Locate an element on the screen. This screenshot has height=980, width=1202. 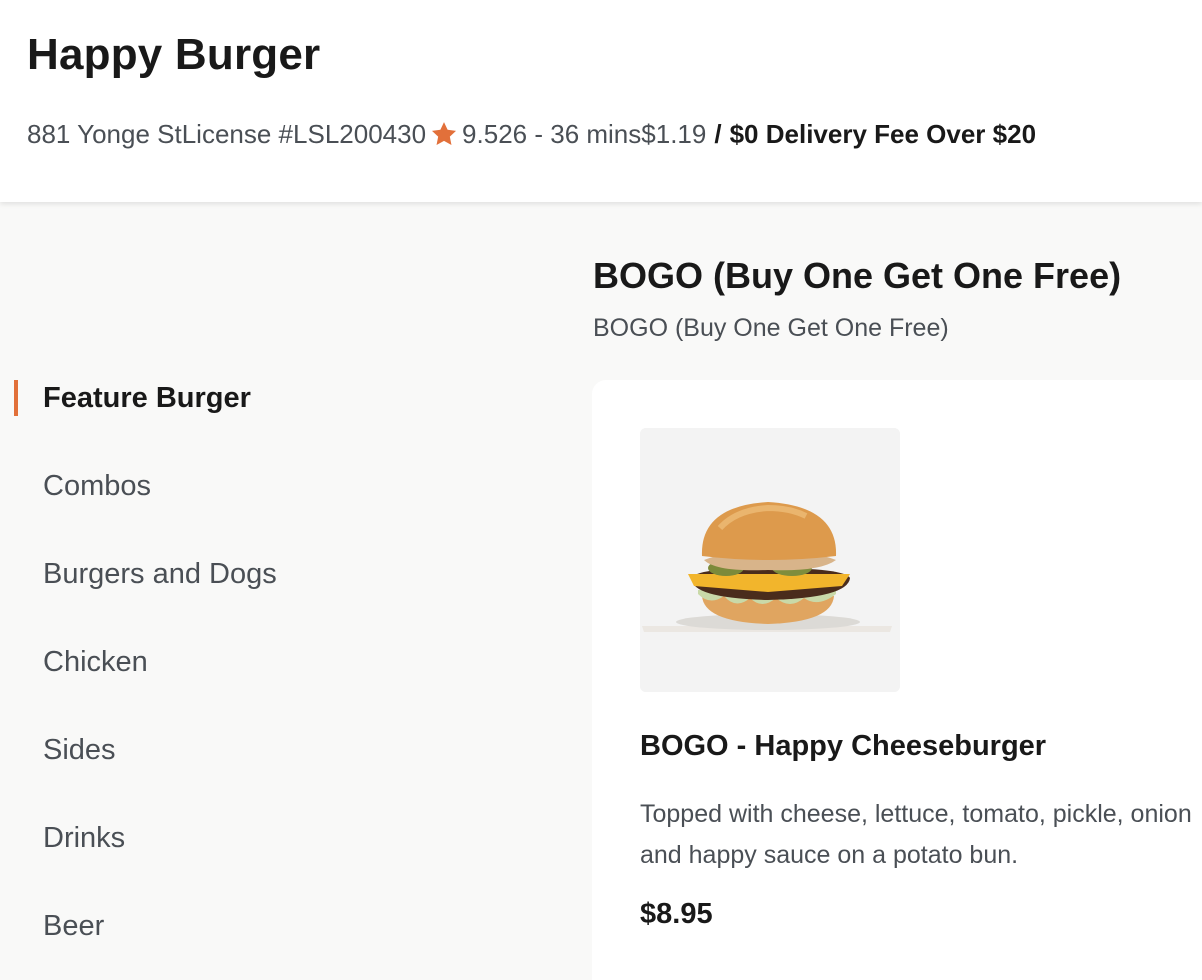
section-title: BOGO (Buy One Get One Free) is located at coordinates (857, 275).